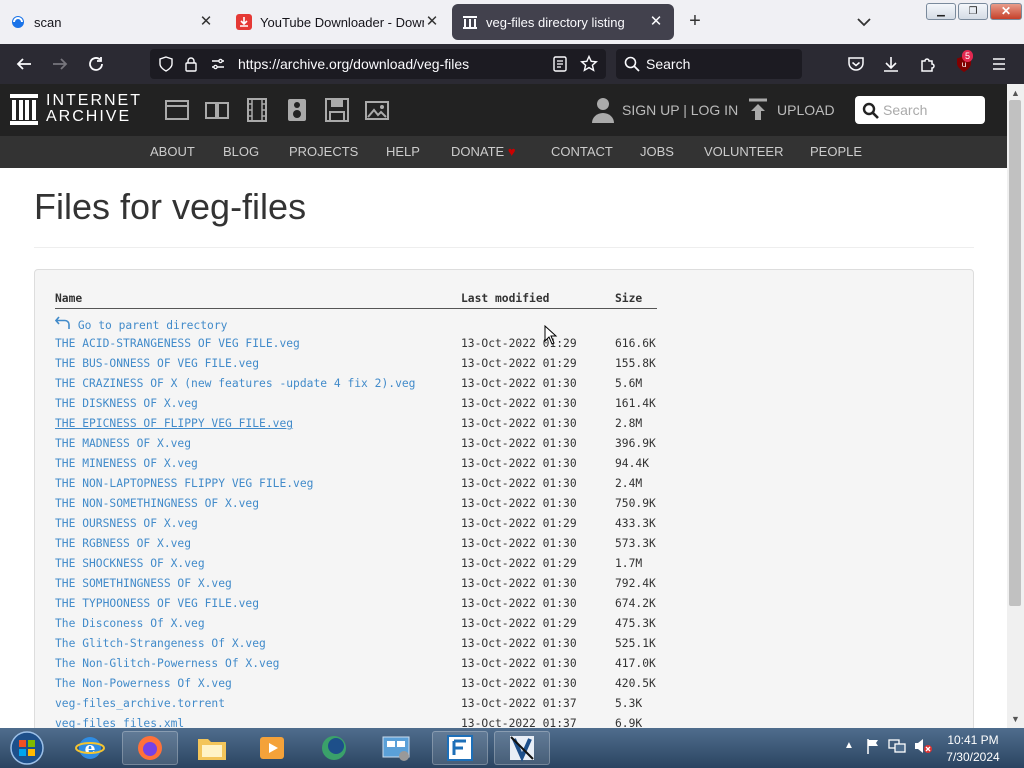 The image size is (1024, 768). What do you see at coordinates (126, 523) in the screenshot?
I see `file-link: THE OURSNESS OF X.veg` at bounding box center [126, 523].